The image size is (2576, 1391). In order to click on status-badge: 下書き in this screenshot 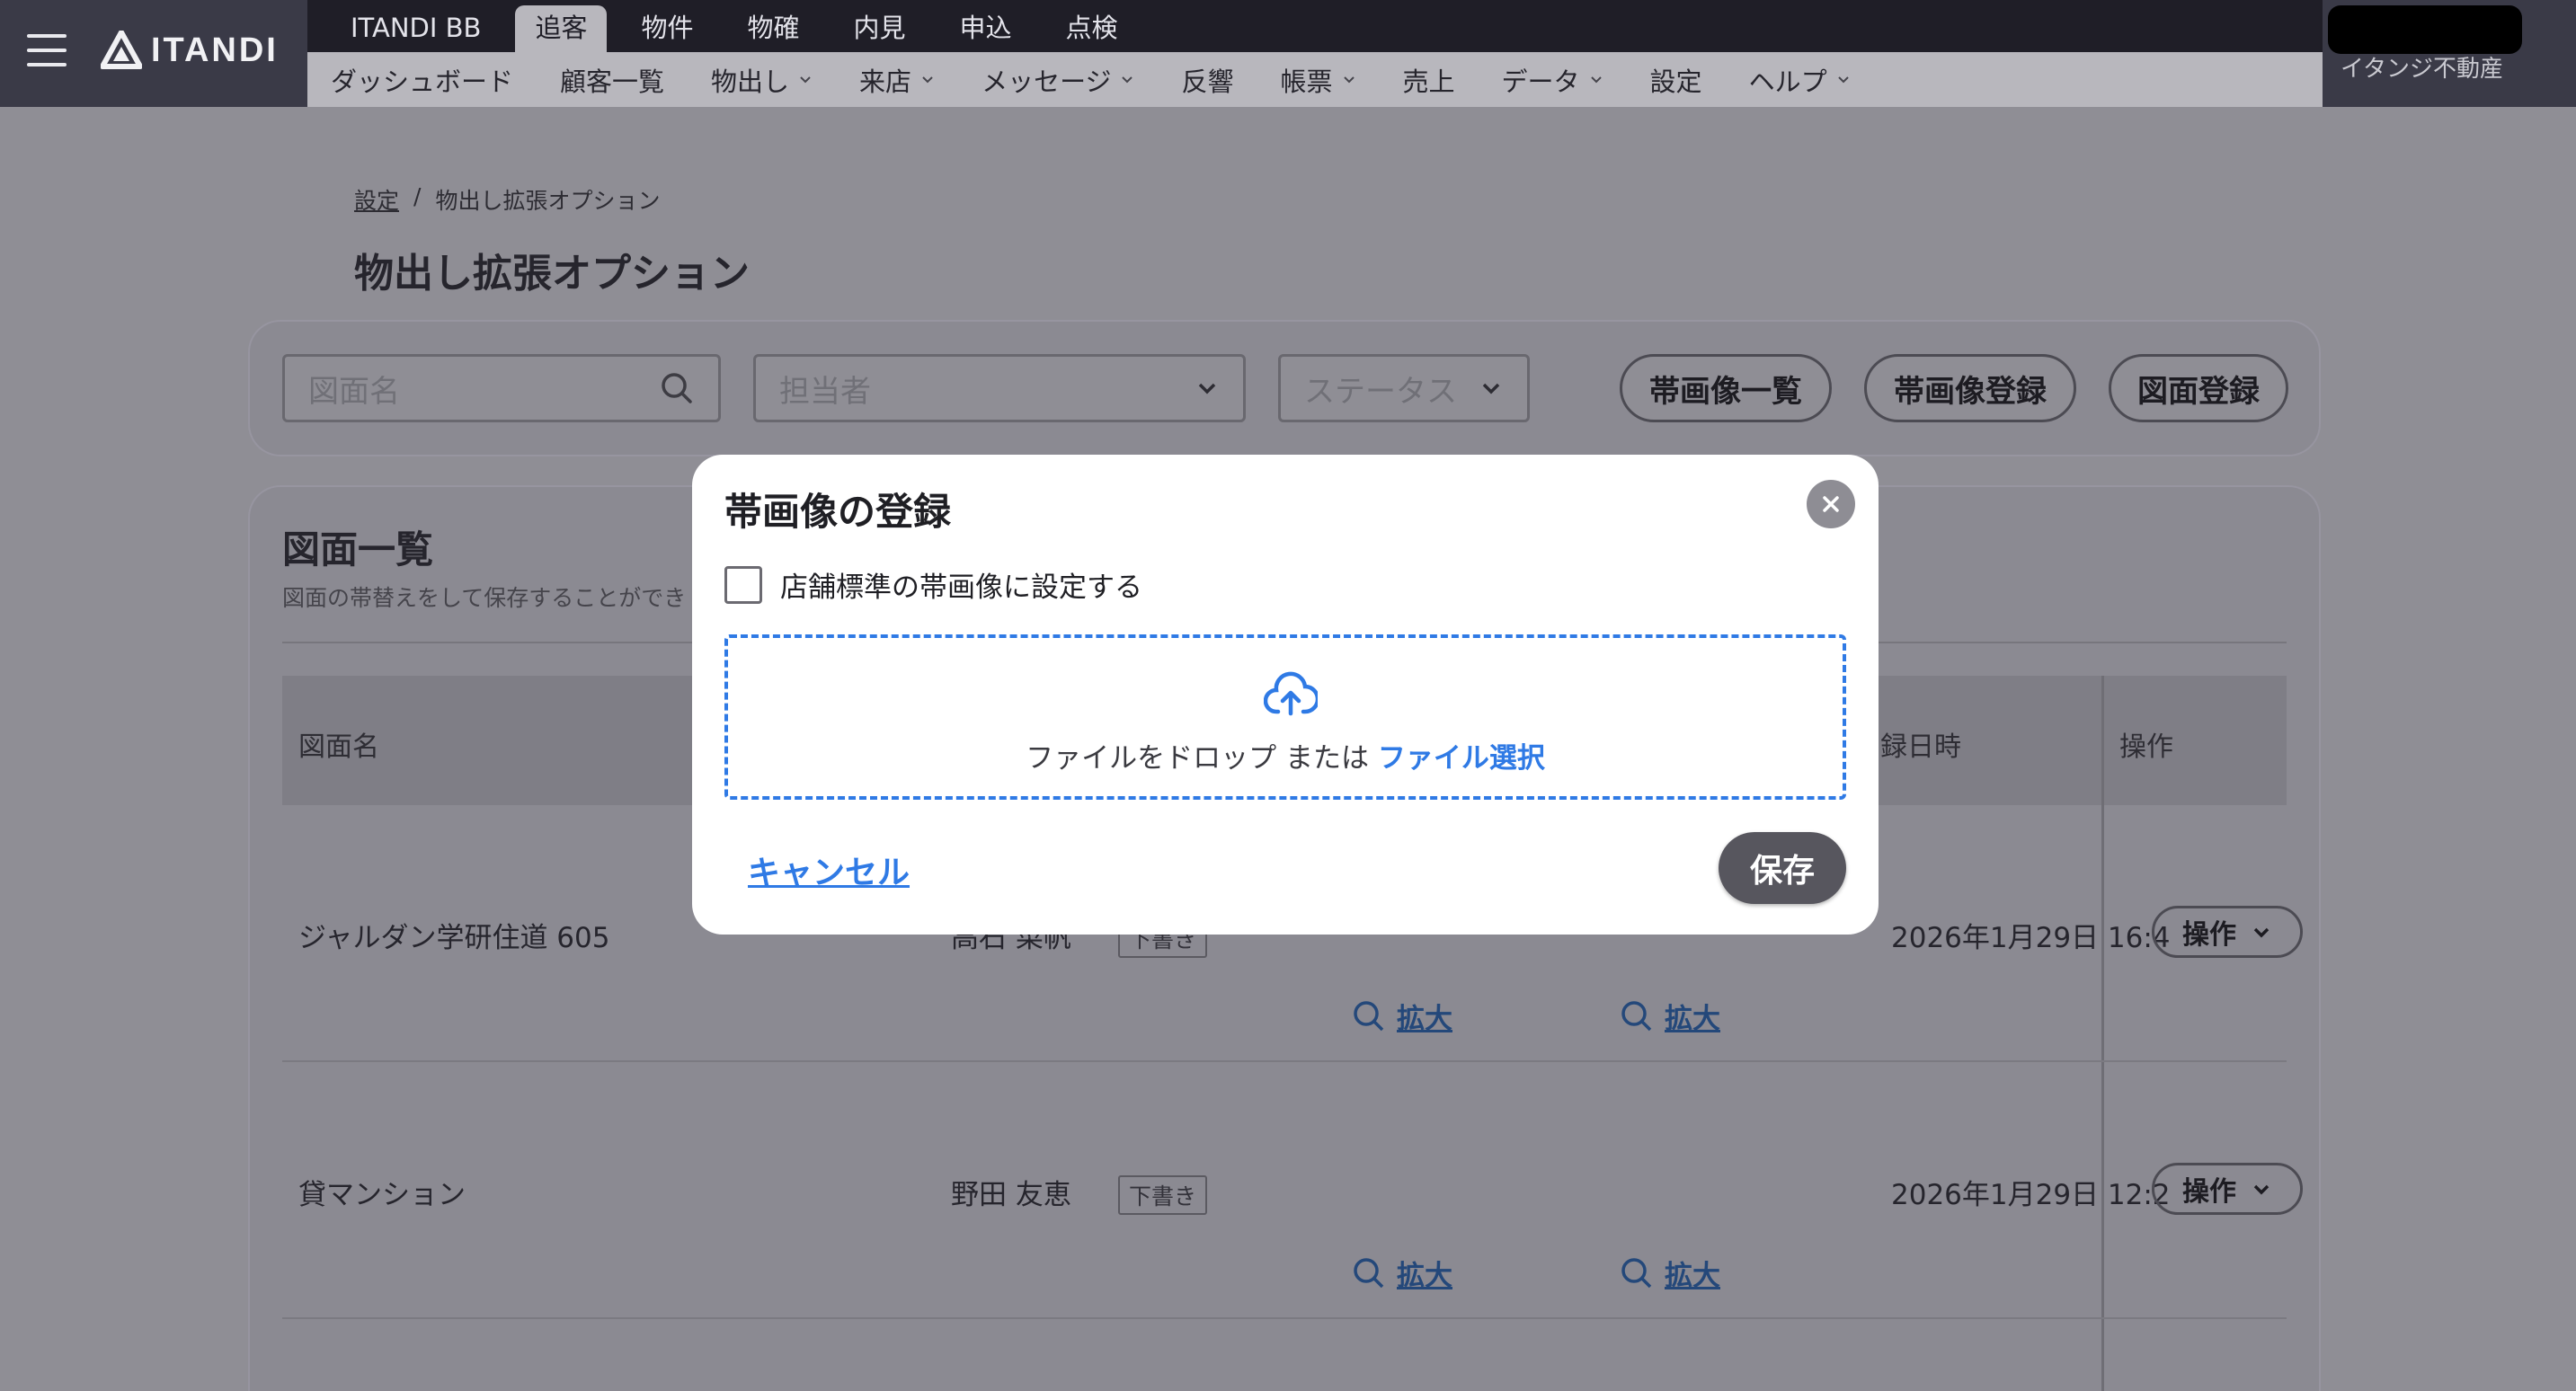, I will do `click(1163, 1195)`.